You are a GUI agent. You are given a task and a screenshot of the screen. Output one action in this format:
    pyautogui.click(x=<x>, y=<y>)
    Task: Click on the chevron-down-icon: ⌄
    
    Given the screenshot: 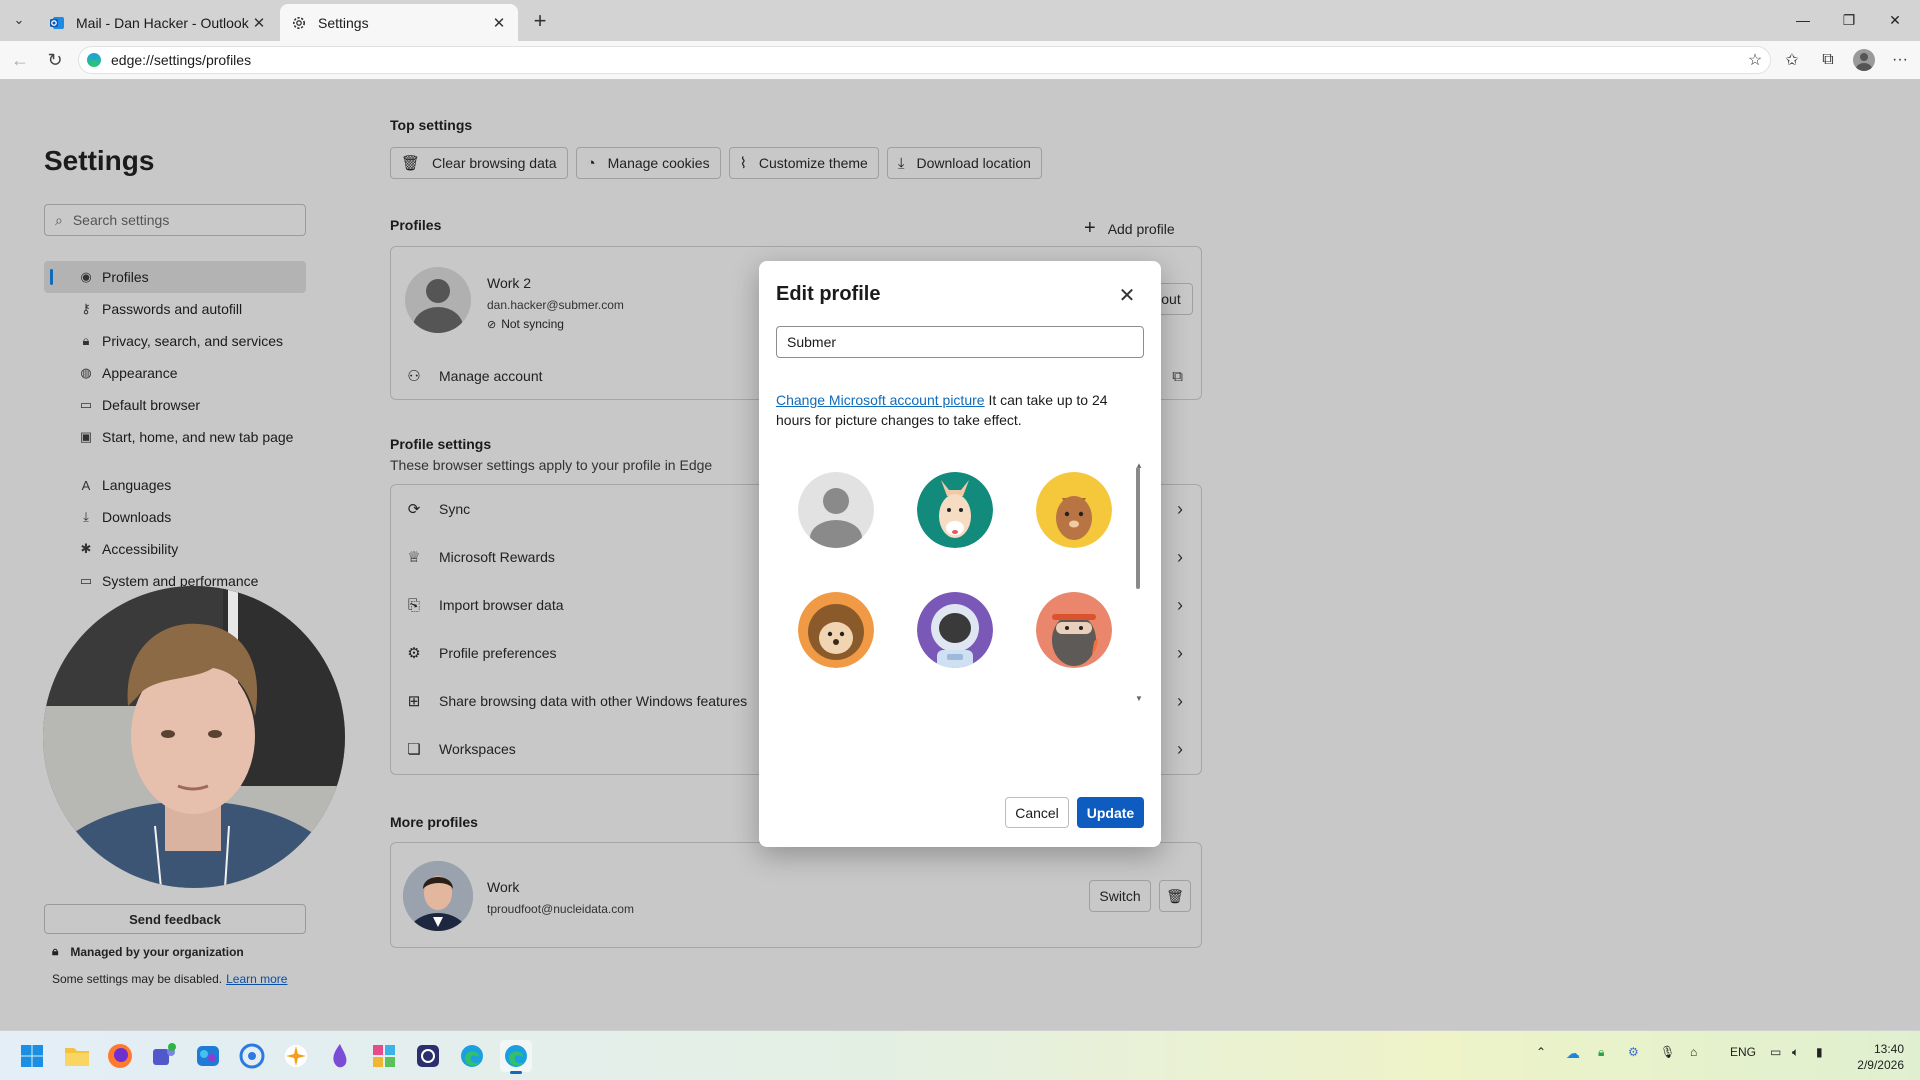 What is the action you would take?
    pyautogui.click(x=19, y=19)
    